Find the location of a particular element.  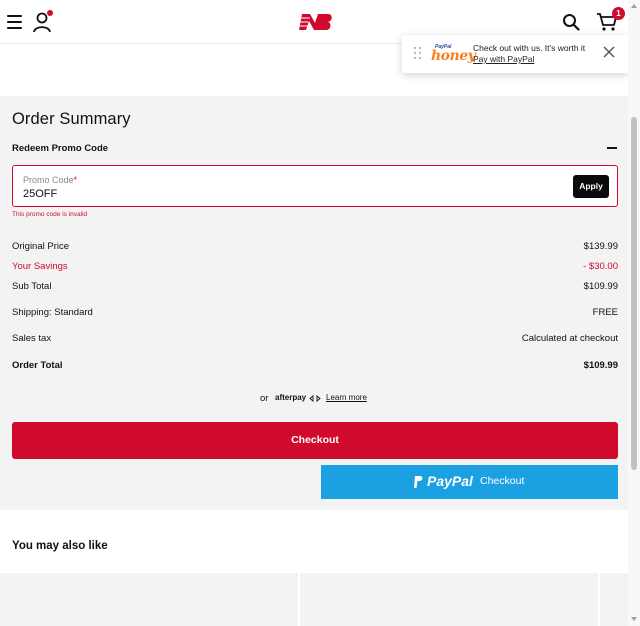

cart-count-badge: 1 is located at coordinates (618, 13).